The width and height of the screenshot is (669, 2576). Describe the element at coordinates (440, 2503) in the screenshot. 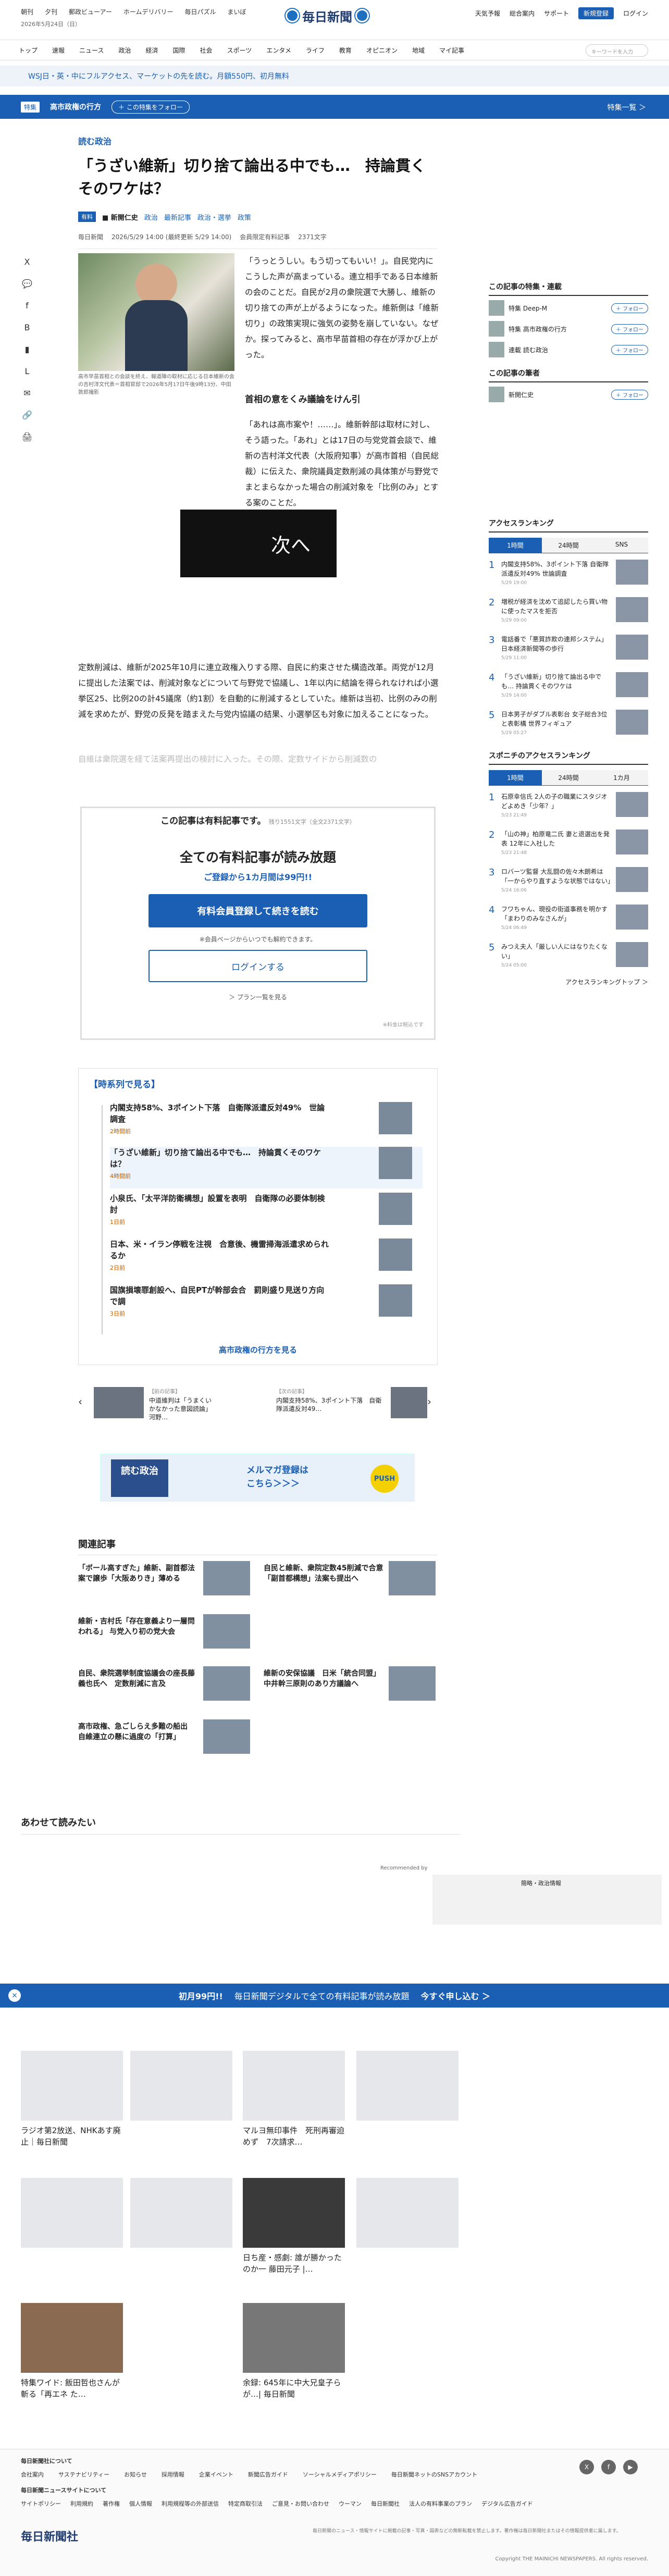

I see `footer-link: 法人の有料事業のプラン` at that location.